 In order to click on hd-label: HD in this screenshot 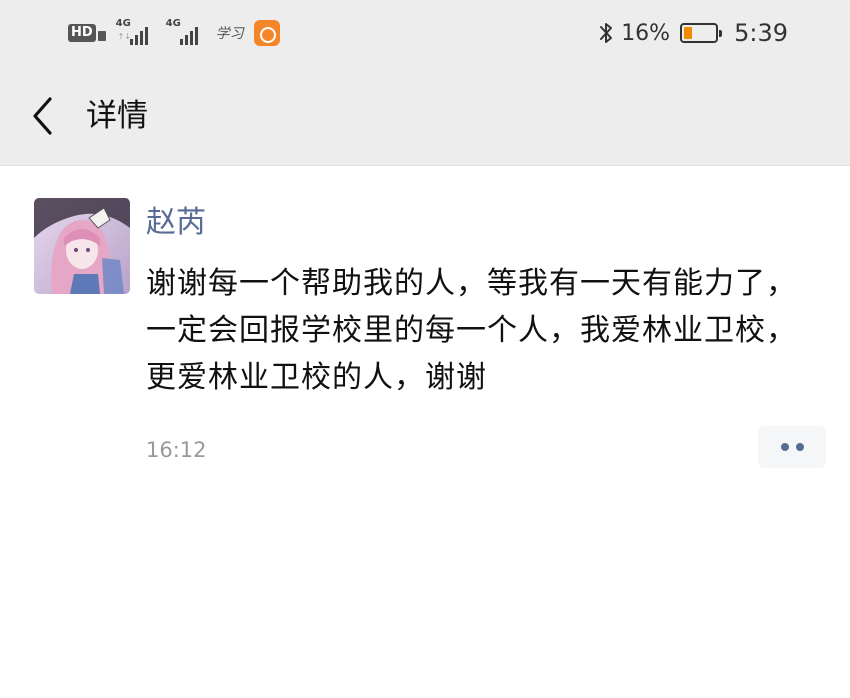, I will do `click(82, 33)`.